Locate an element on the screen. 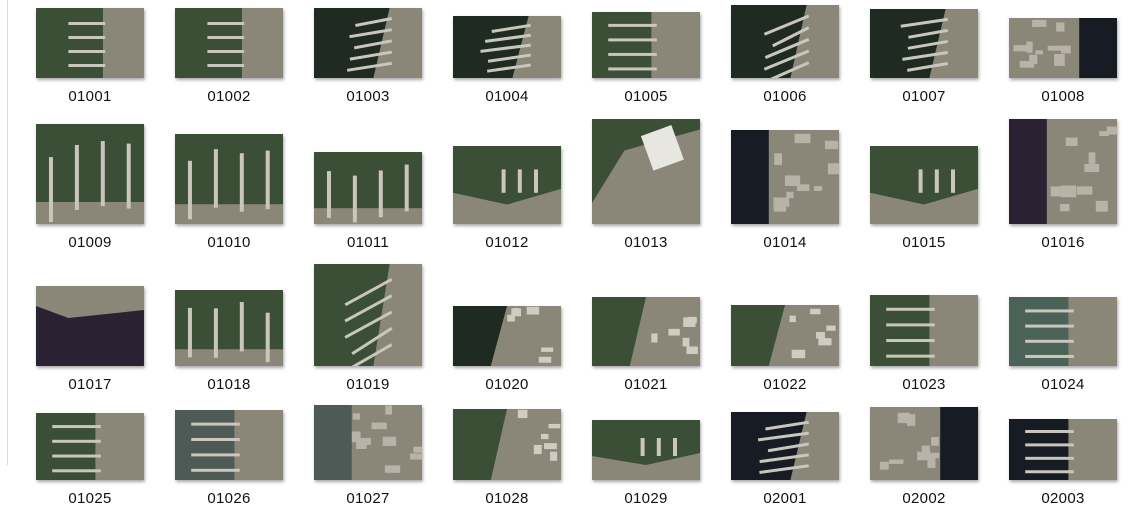  file-thumbnail-item: 01026 is located at coordinates (229, 256).